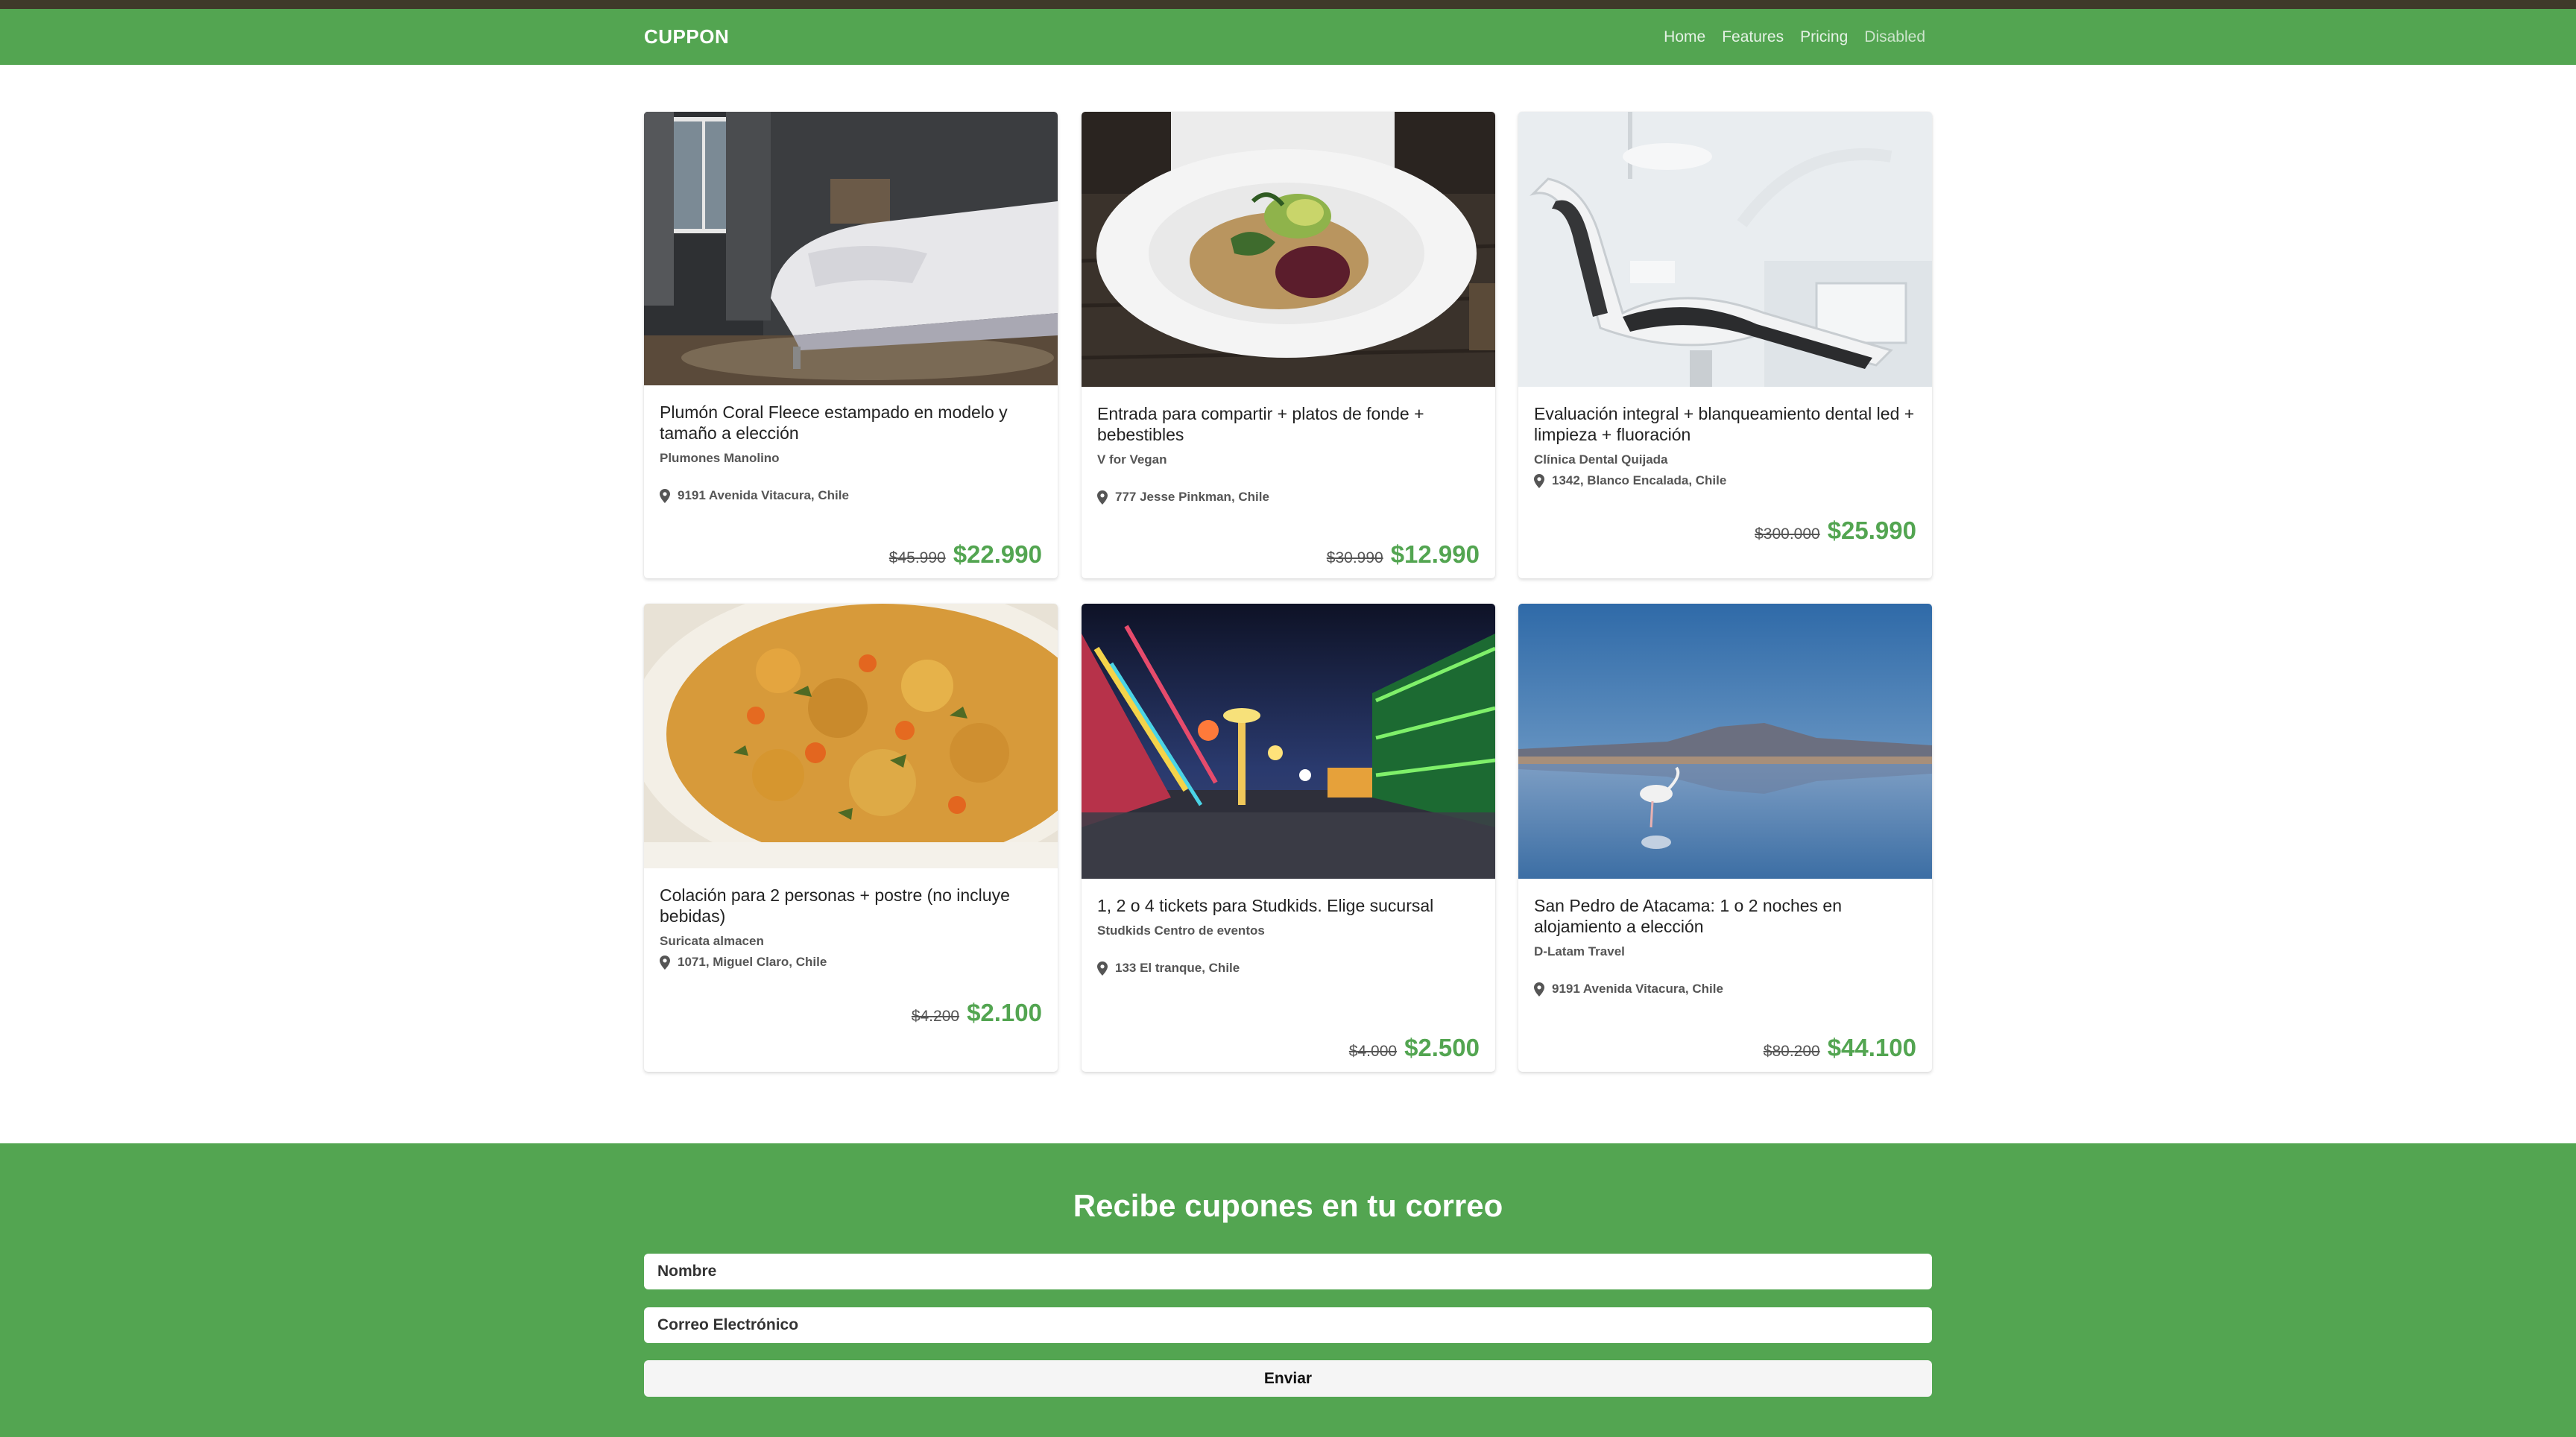 This screenshot has height=1437, width=2576. I want to click on deal-image-salad-plate, so click(1288, 250).